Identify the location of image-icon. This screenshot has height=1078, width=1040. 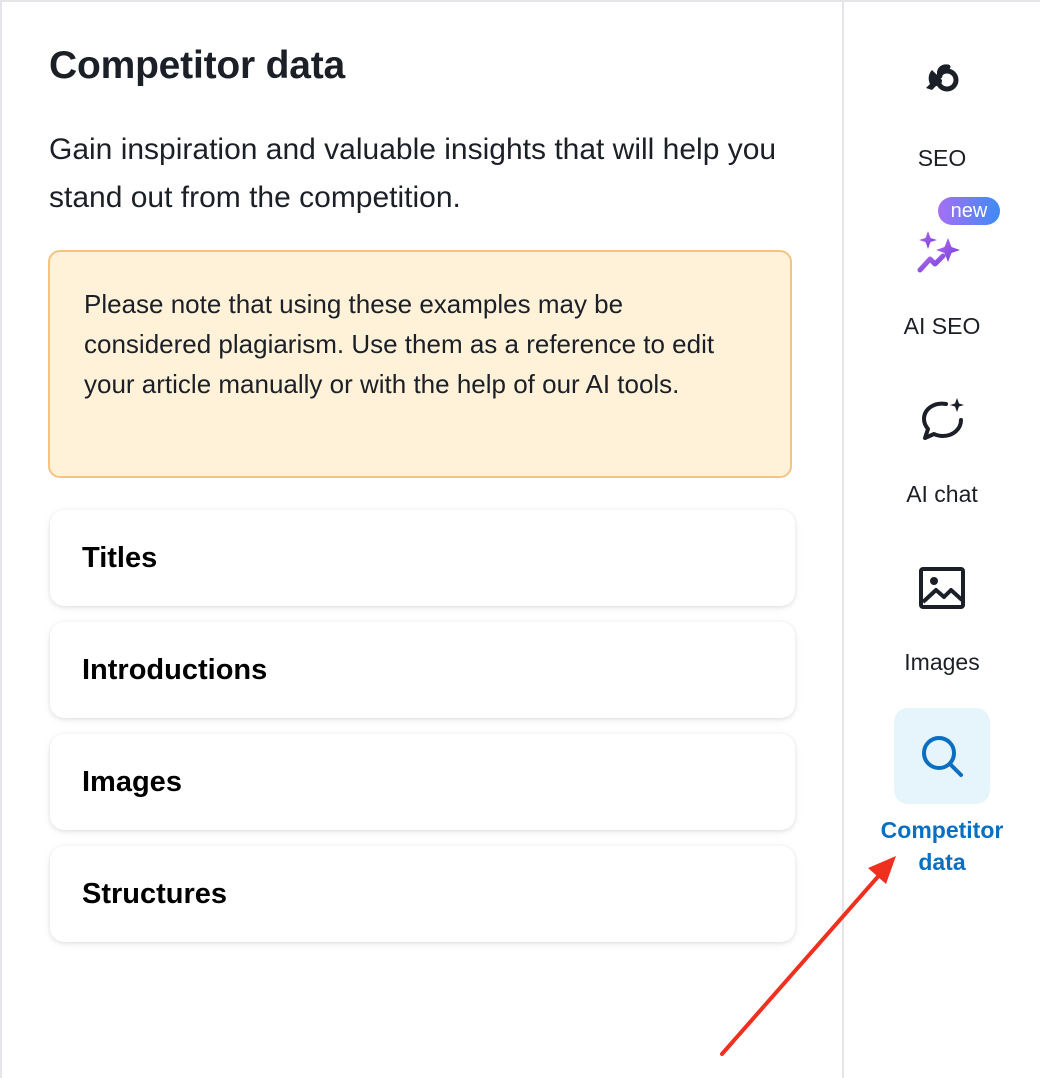
(942, 588).